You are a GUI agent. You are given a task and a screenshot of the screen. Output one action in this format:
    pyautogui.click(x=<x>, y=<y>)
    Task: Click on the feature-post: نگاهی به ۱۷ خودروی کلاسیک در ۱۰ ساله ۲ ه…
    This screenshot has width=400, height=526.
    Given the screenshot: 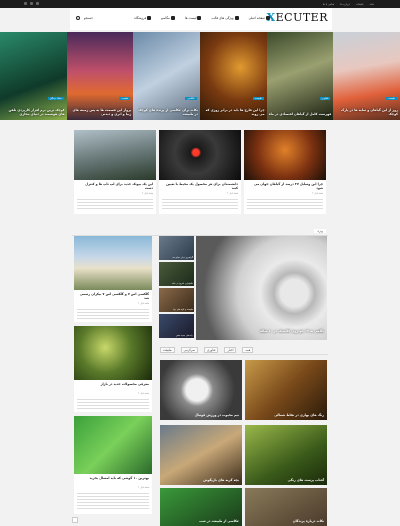 What is the action you would take?
    pyautogui.click(x=261, y=288)
    